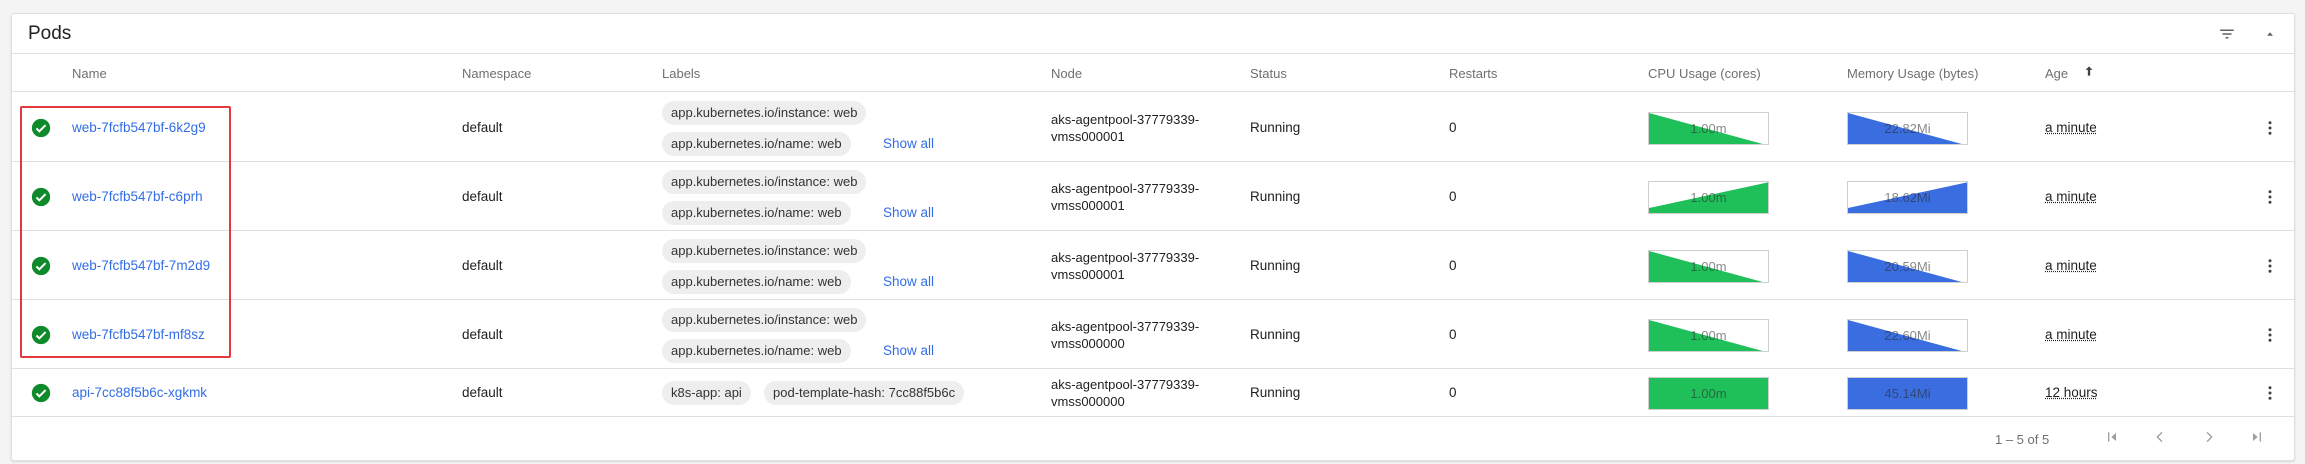 This screenshot has width=2305, height=464. What do you see at coordinates (706, 393) in the screenshot?
I see `label-chip: k8s-app: api` at bounding box center [706, 393].